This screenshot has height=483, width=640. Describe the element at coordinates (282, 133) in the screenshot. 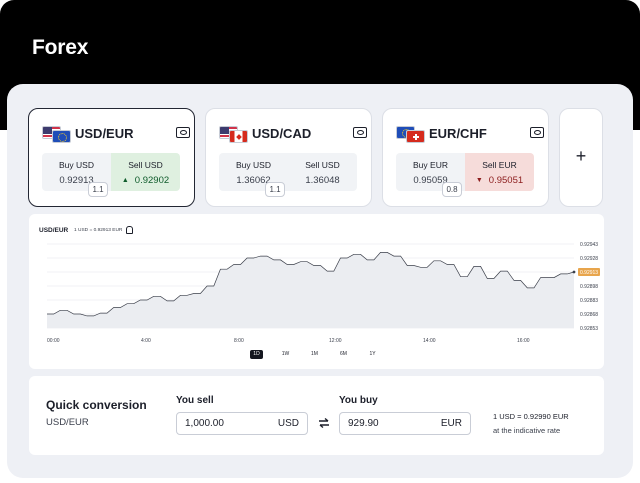

I see `pair-label: USD/CAD` at that location.